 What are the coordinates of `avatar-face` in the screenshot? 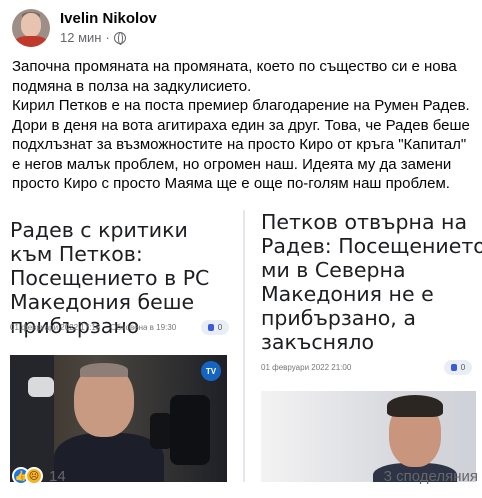 It's located at (31, 25).